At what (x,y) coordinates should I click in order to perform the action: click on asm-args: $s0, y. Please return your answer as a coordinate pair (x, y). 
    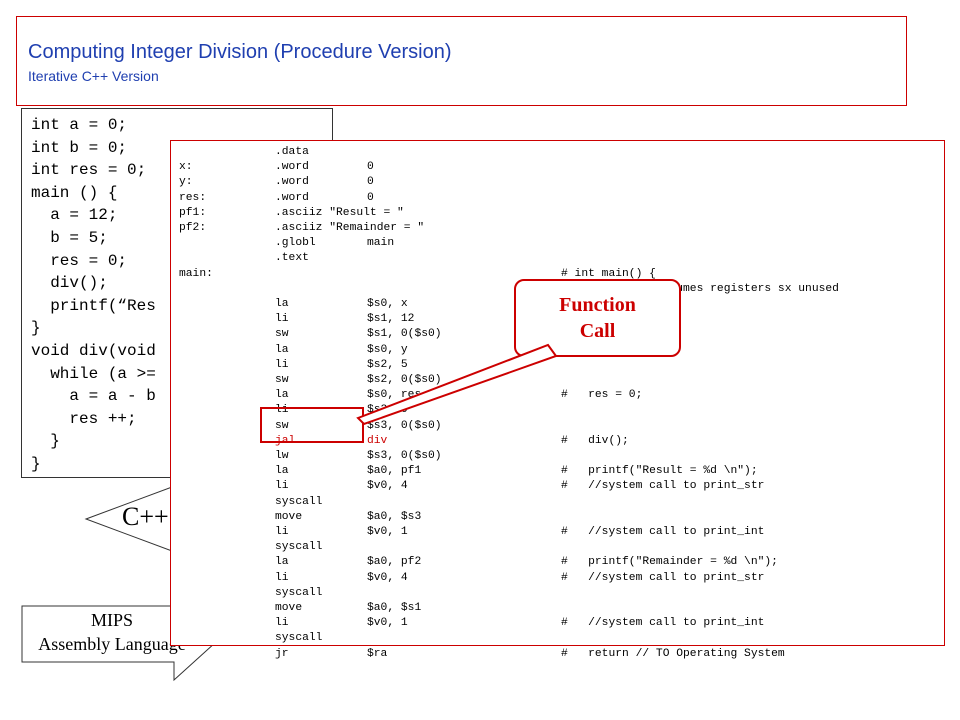
    Looking at the image, I should click on (387, 349).